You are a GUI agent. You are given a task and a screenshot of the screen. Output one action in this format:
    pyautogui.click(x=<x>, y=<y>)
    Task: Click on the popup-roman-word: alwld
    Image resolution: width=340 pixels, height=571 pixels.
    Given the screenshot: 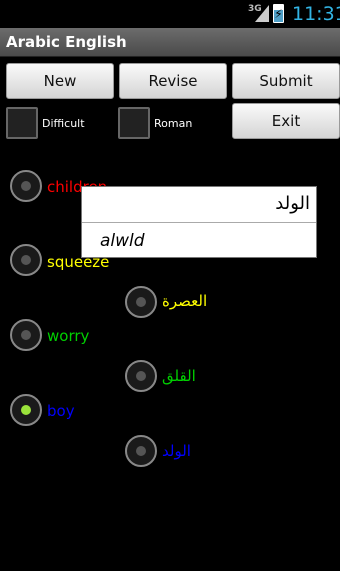 What is the action you would take?
    pyautogui.click(x=122, y=241)
    